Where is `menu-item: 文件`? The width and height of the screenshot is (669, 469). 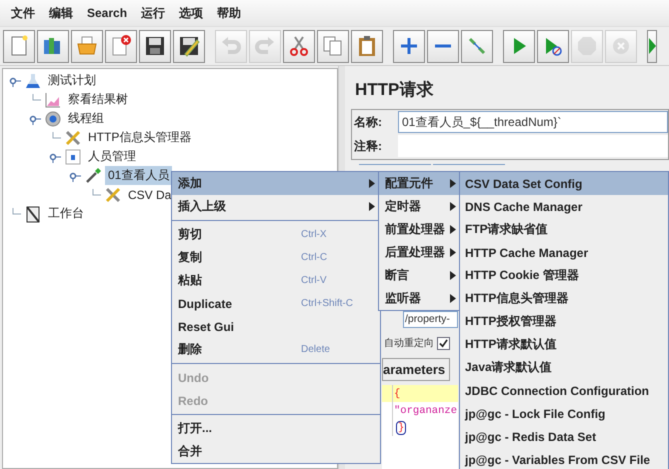
menu-item: 文件 is located at coordinates (23, 13).